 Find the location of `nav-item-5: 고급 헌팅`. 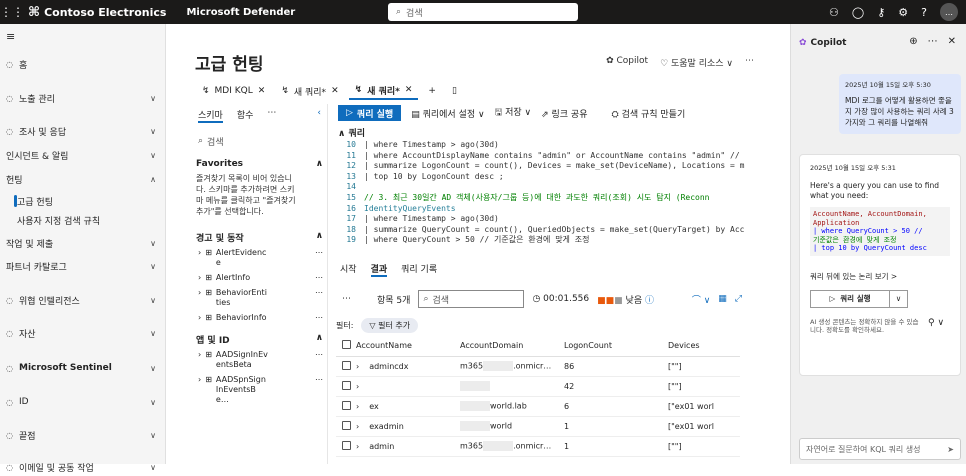

nav-item-5: 고급 헌팅 is located at coordinates (92, 201).